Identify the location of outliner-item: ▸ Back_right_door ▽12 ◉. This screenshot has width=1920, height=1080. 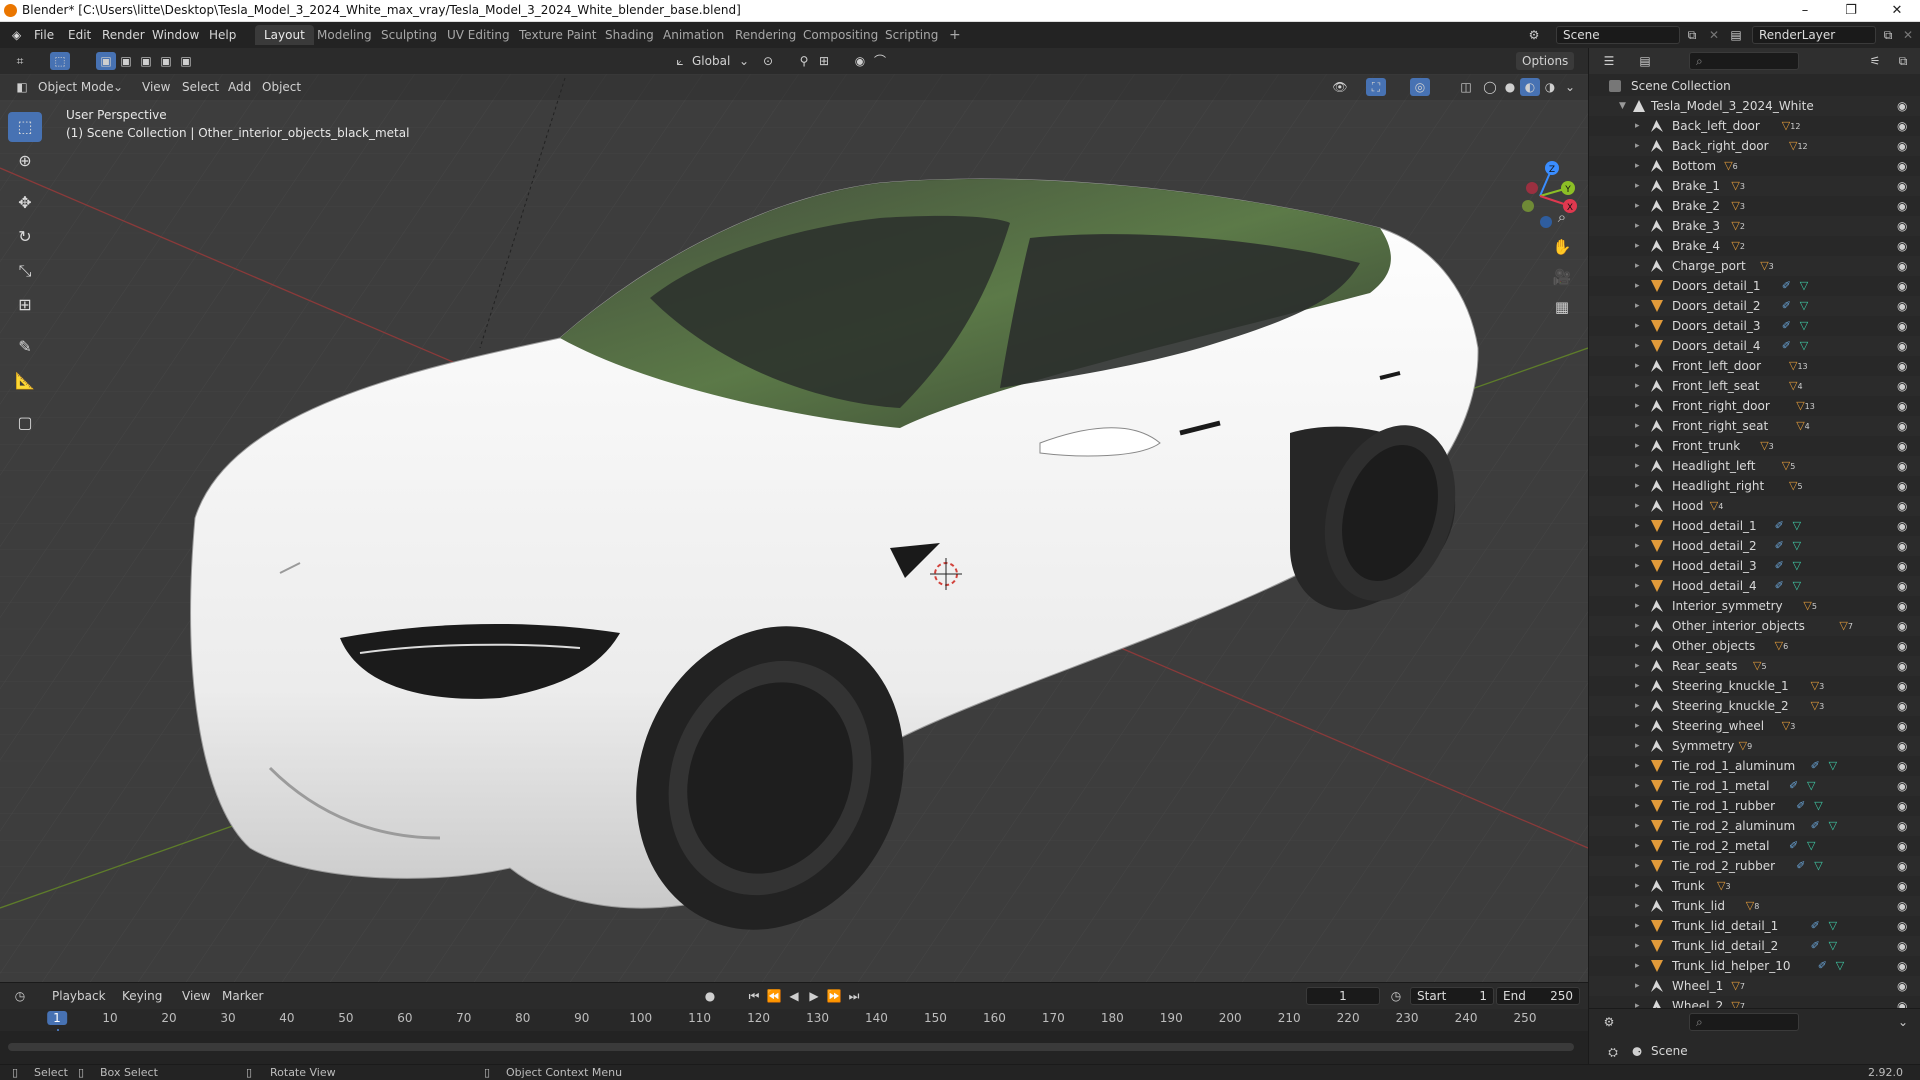
(1754, 146).